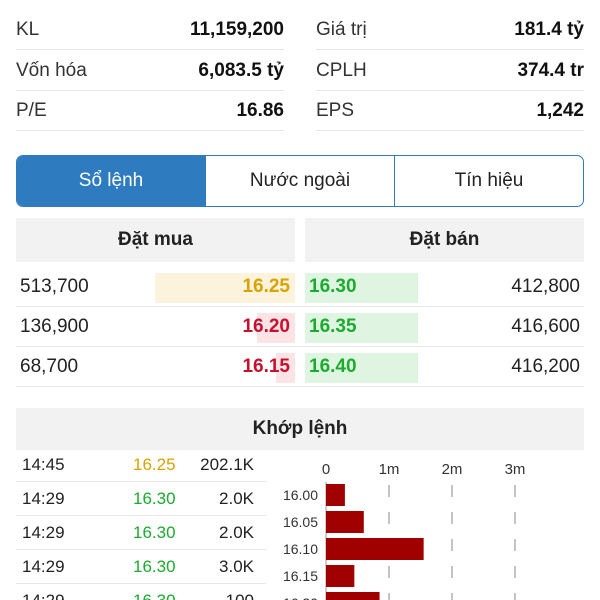 The height and width of the screenshot is (600, 600). I want to click on stat-label: Giá trị, so click(341, 29).